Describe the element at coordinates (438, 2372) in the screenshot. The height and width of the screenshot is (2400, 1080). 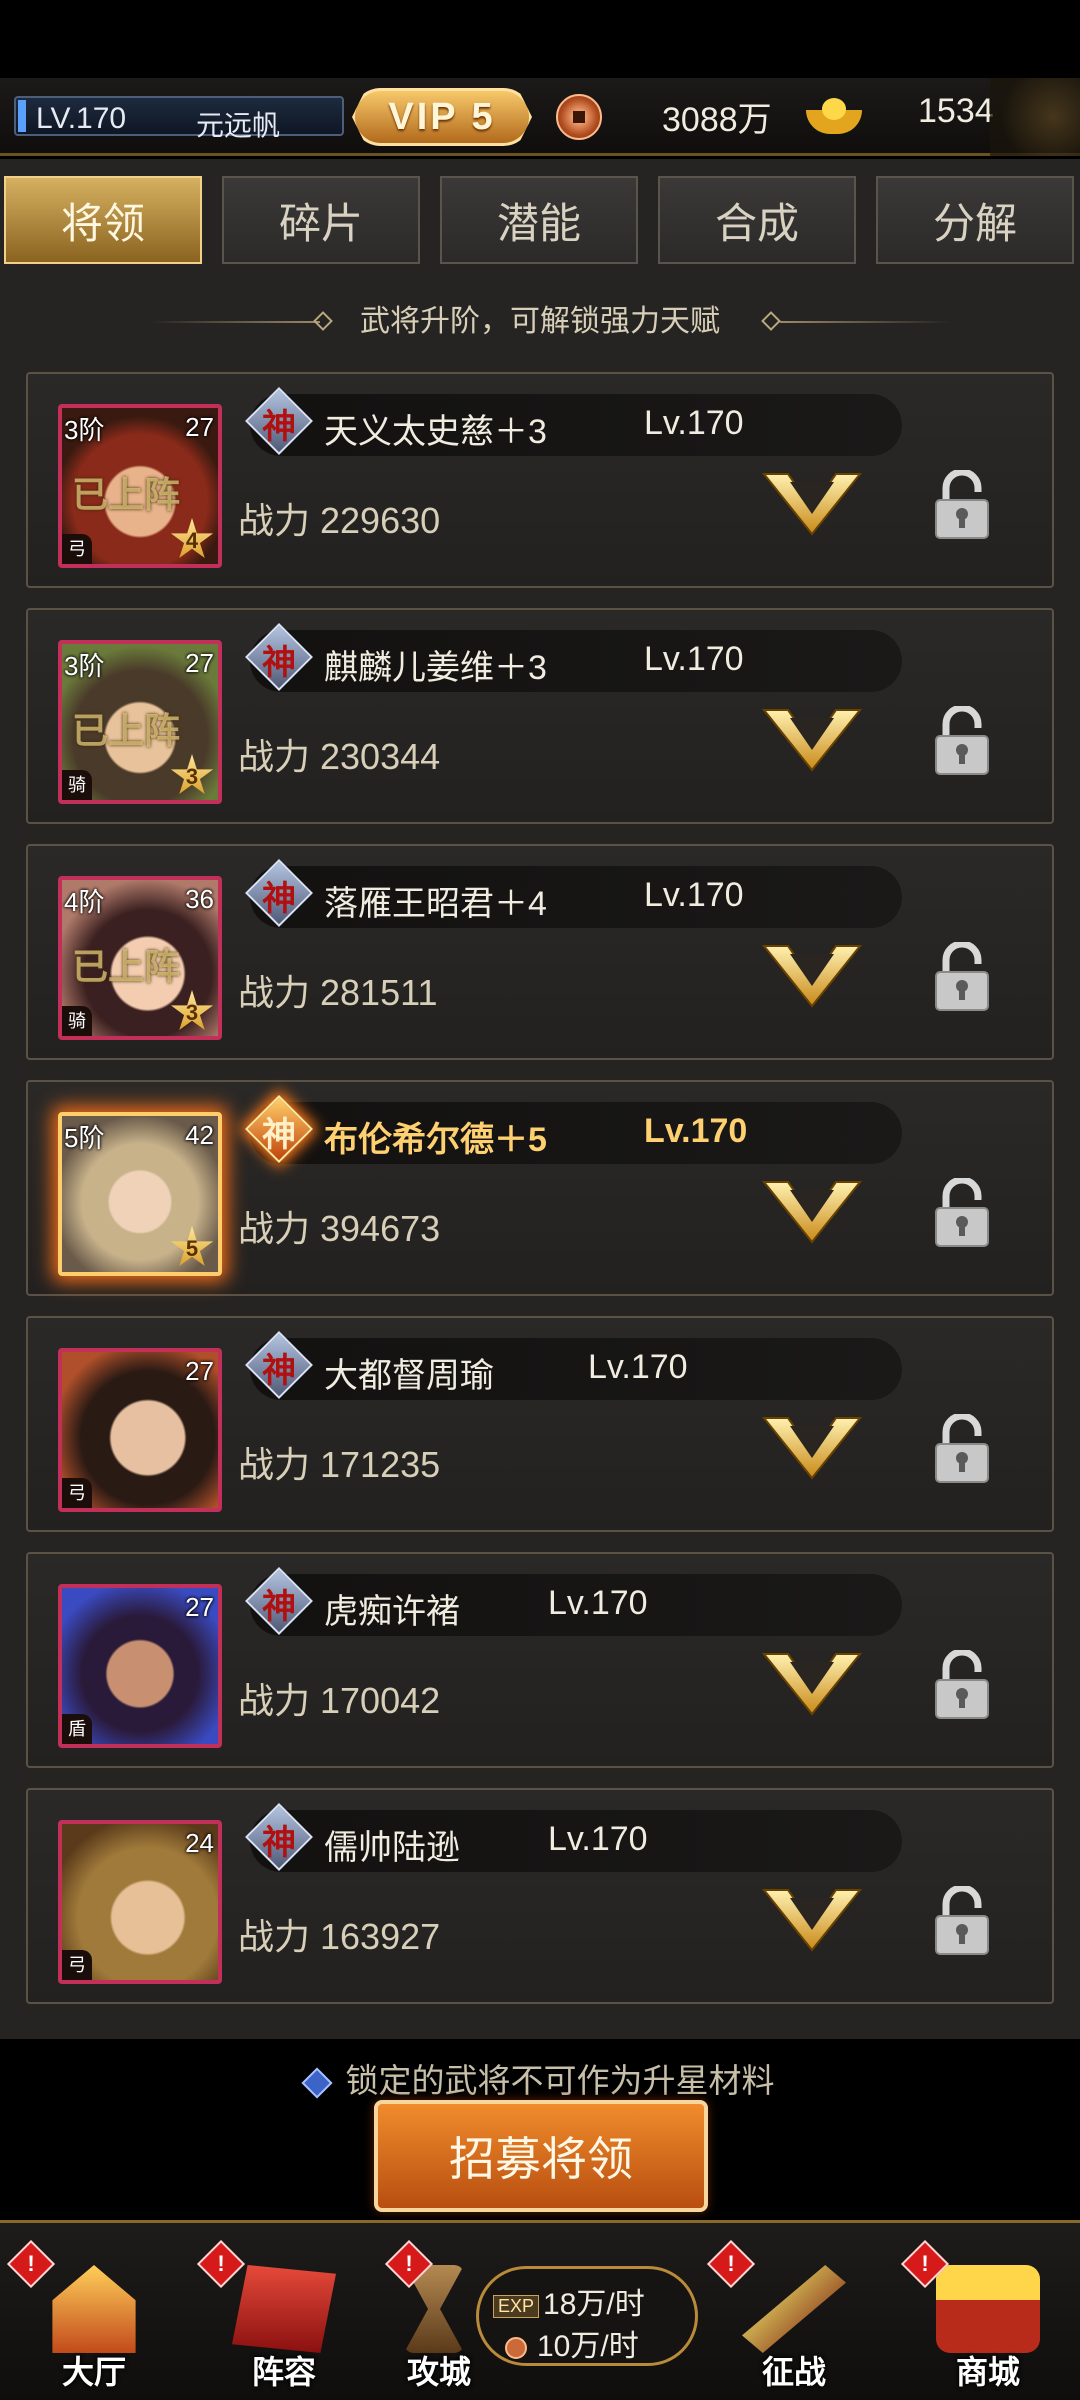
I see `nav-label: 攻城` at that location.